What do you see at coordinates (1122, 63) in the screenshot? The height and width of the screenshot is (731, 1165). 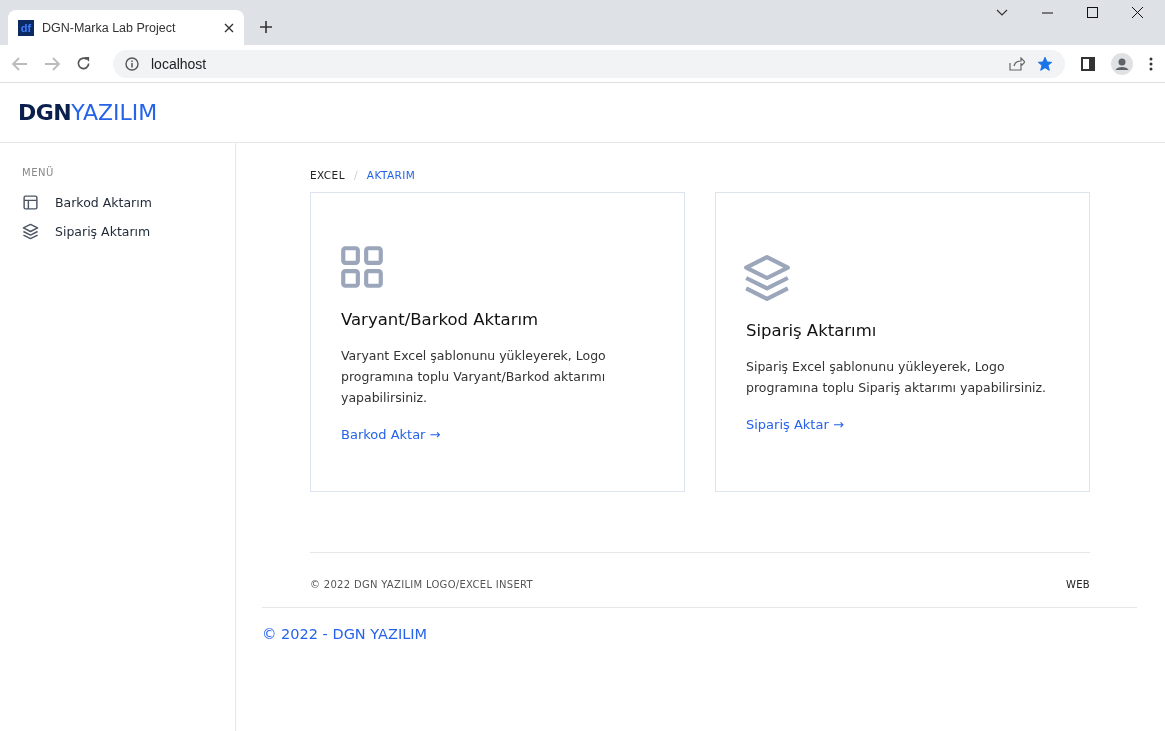 I see `profile-icon` at bounding box center [1122, 63].